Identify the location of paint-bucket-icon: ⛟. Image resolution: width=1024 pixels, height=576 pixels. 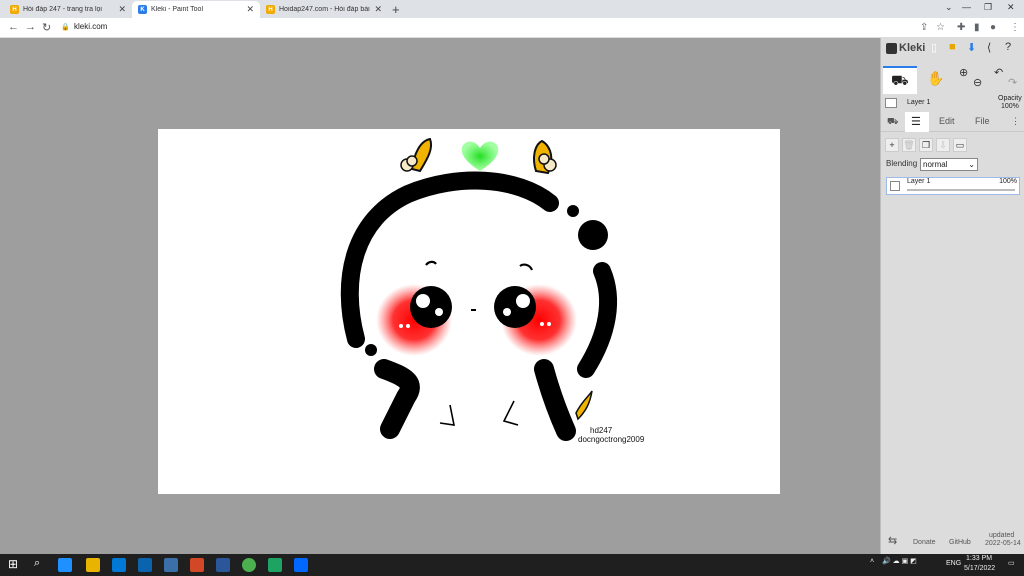
(900, 80).